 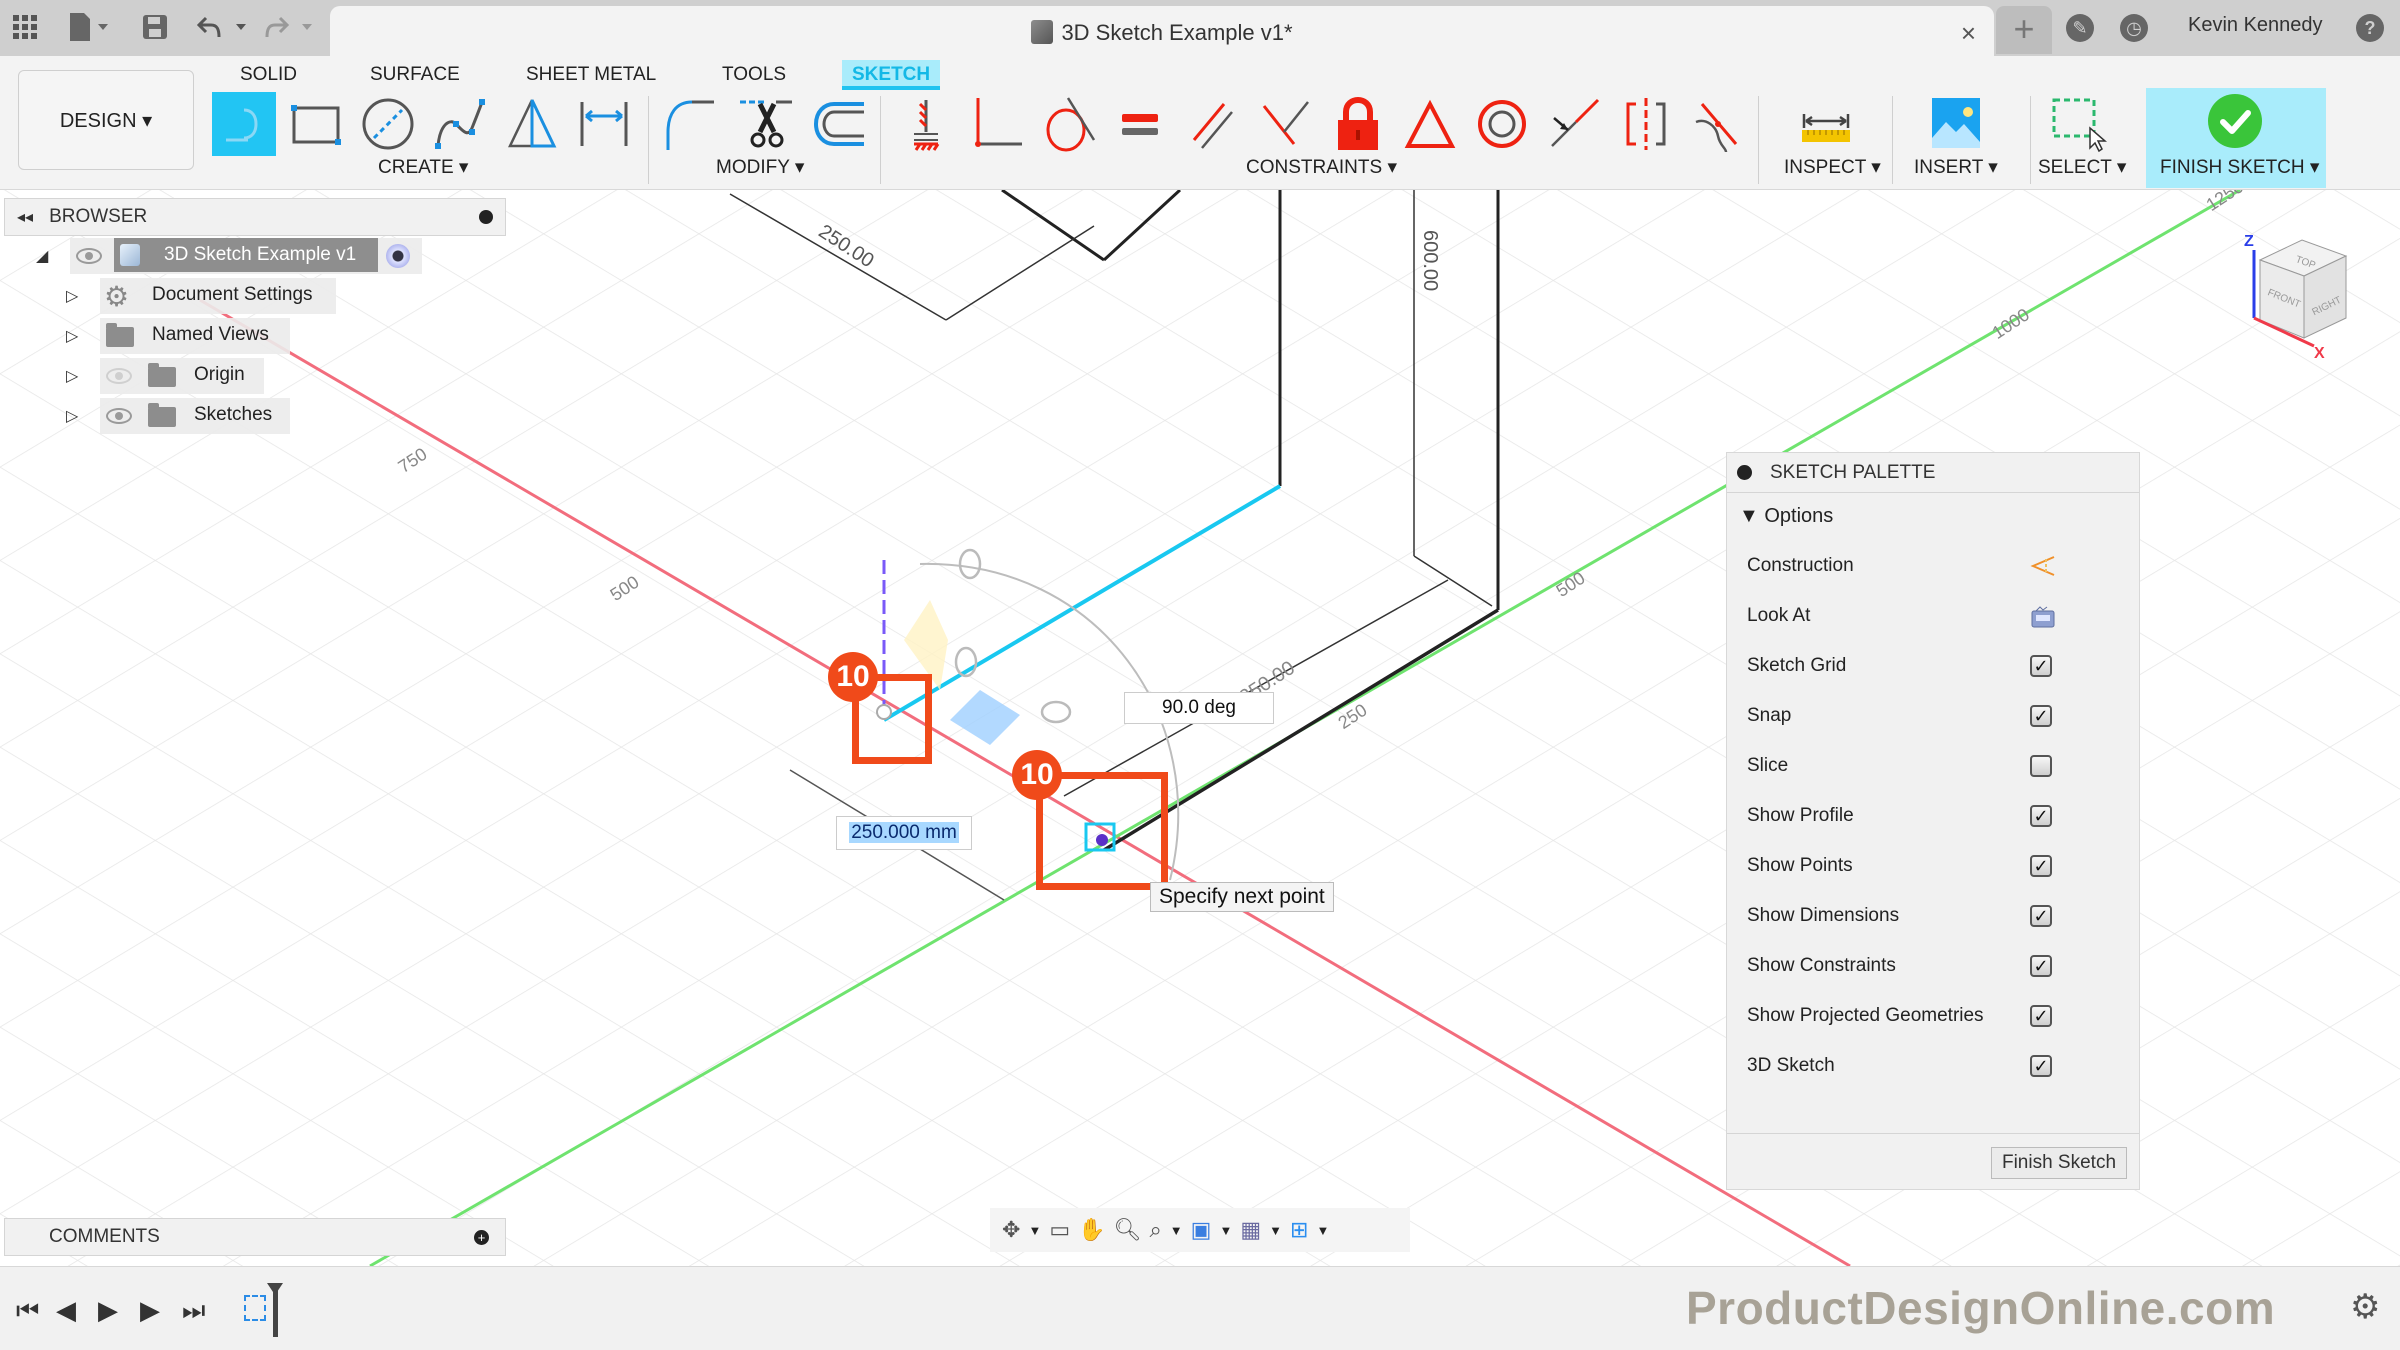 What do you see at coordinates (1142, 124) in the screenshot?
I see `equal-icon` at bounding box center [1142, 124].